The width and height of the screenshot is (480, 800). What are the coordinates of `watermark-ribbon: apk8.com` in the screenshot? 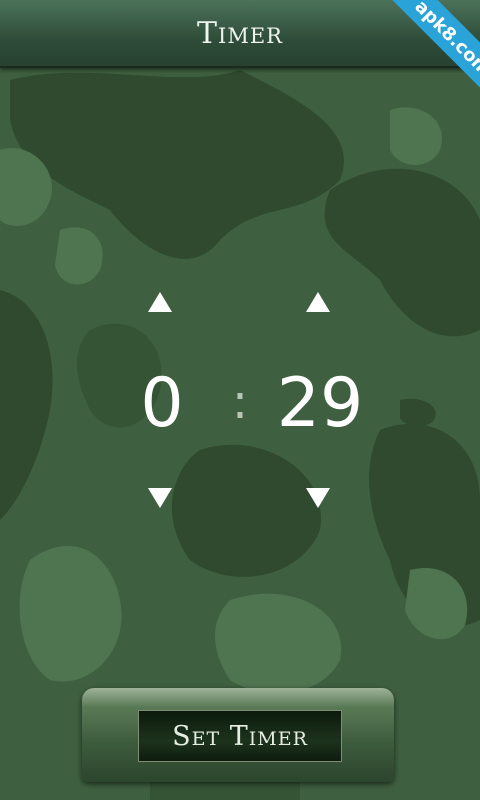 It's located at (425, 55).